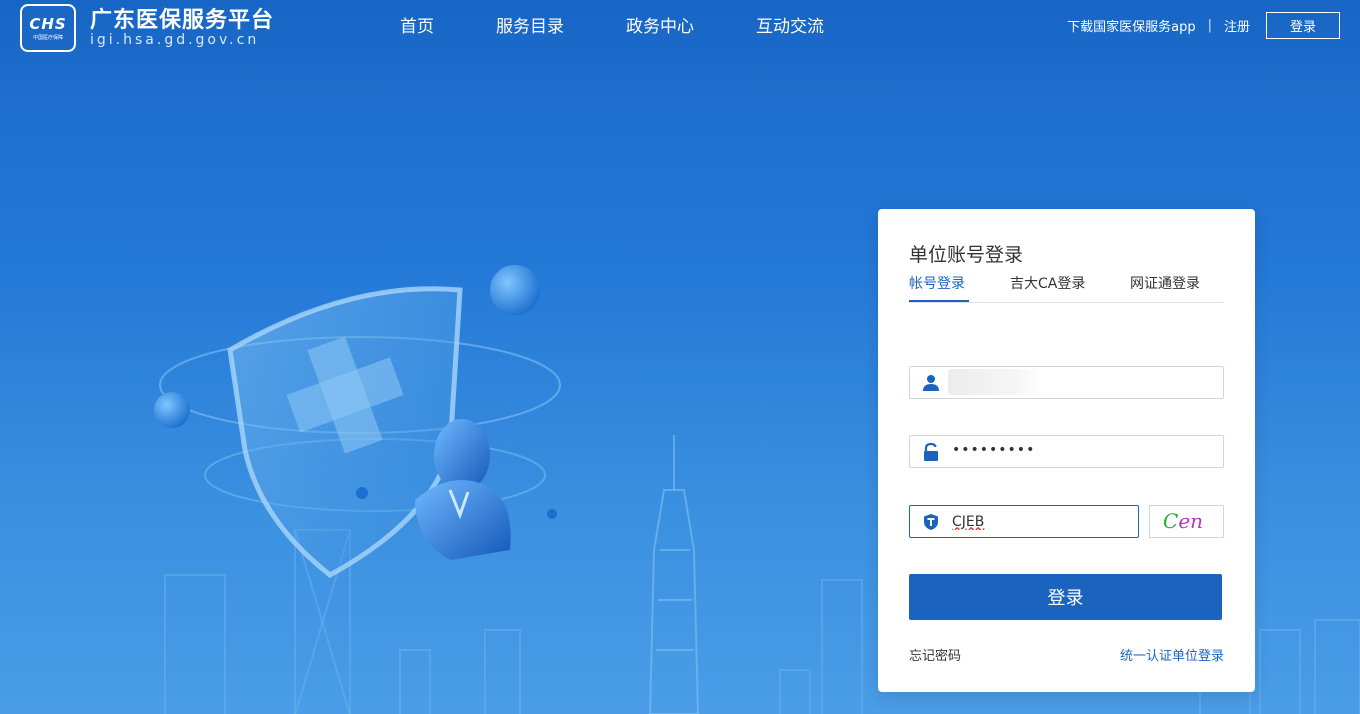 This screenshot has width=1360, height=714. I want to click on lock-icon, so click(931, 452).